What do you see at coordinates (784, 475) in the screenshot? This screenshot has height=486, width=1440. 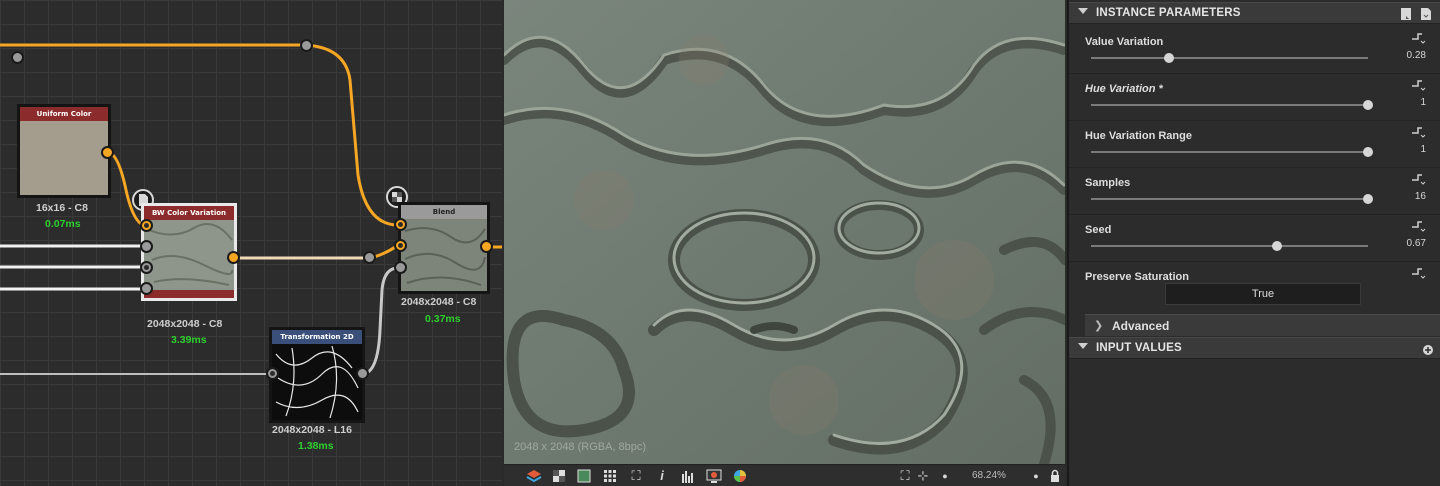 I see `viewport-toolbar: ⛶ i ⛶ ⊹ ● 68.24% ●` at bounding box center [784, 475].